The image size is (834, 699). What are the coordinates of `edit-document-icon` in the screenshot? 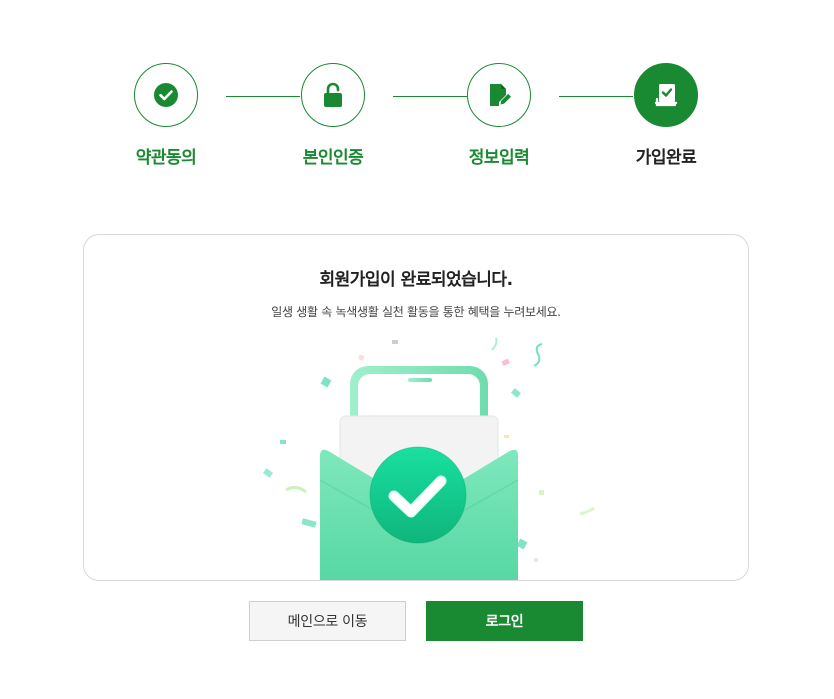 It's located at (500, 95).